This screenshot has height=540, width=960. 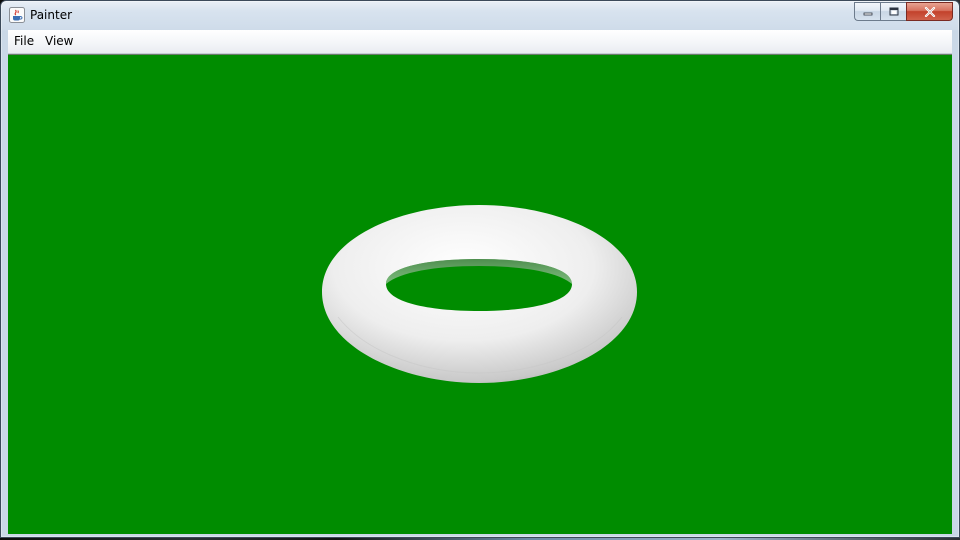 I want to click on window-title: Painter, so click(x=51, y=15).